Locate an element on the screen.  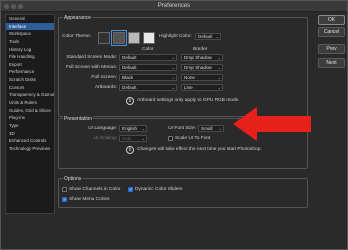
ui-language-dropdown: English ⌄ is located at coordinates (133, 128).